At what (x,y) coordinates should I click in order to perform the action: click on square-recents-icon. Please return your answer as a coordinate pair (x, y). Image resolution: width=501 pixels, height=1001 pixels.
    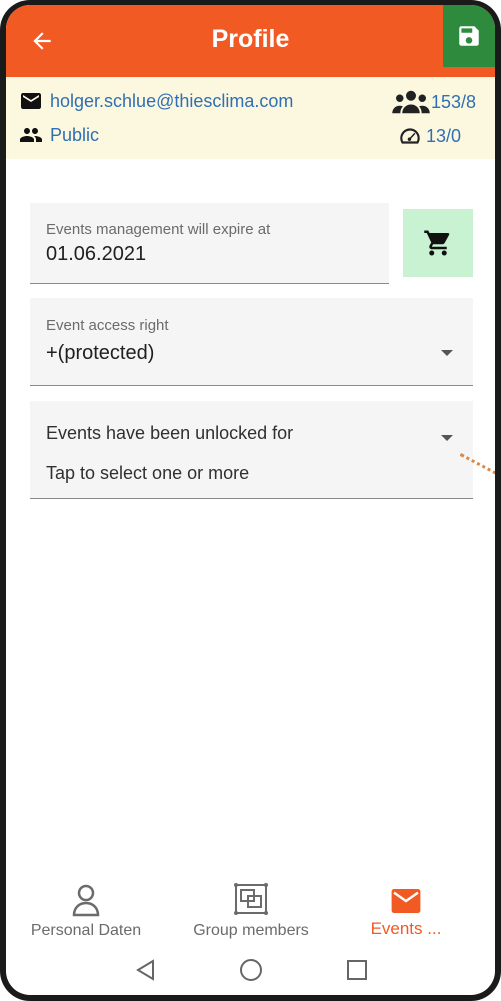
    Looking at the image, I should click on (357, 970).